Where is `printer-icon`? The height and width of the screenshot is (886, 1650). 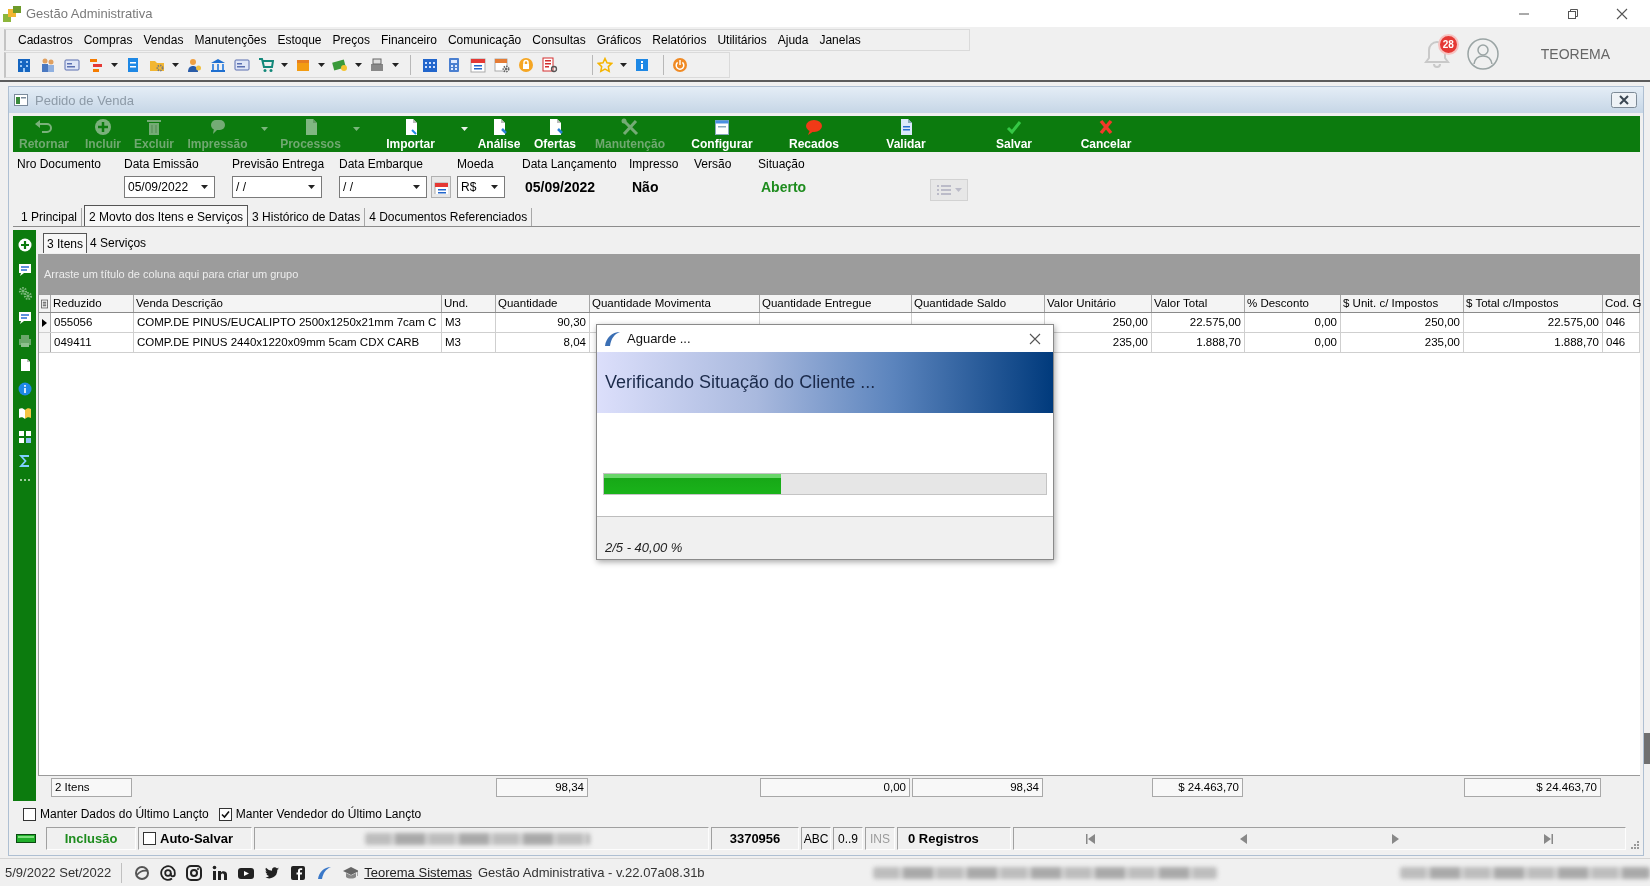
printer-icon is located at coordinates (24, 341).